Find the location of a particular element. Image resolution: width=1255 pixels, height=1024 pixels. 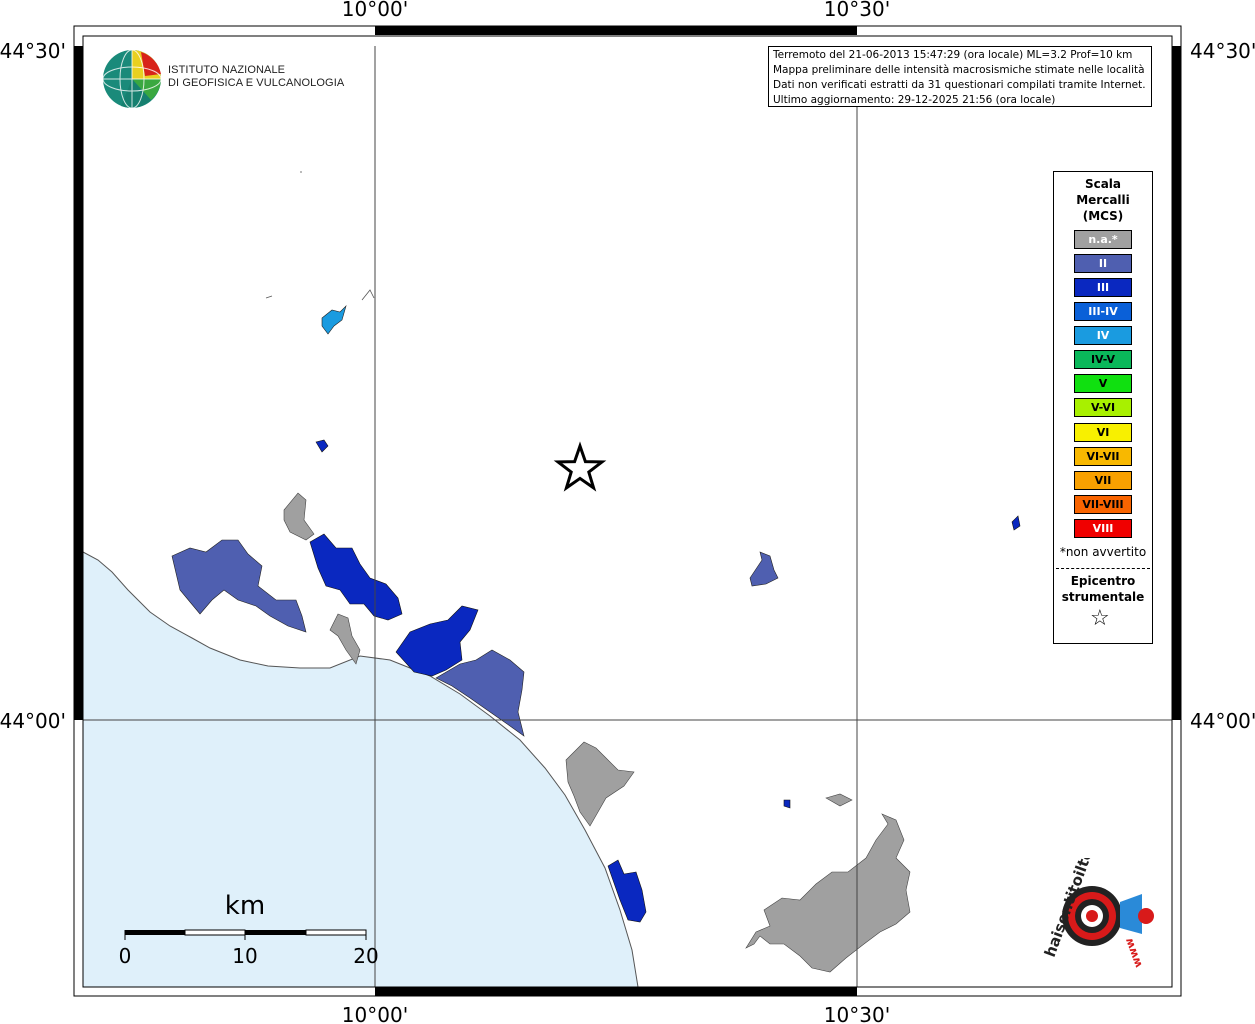

legend-swatch-na: n.a.* is located at coordinates (1103, 239).